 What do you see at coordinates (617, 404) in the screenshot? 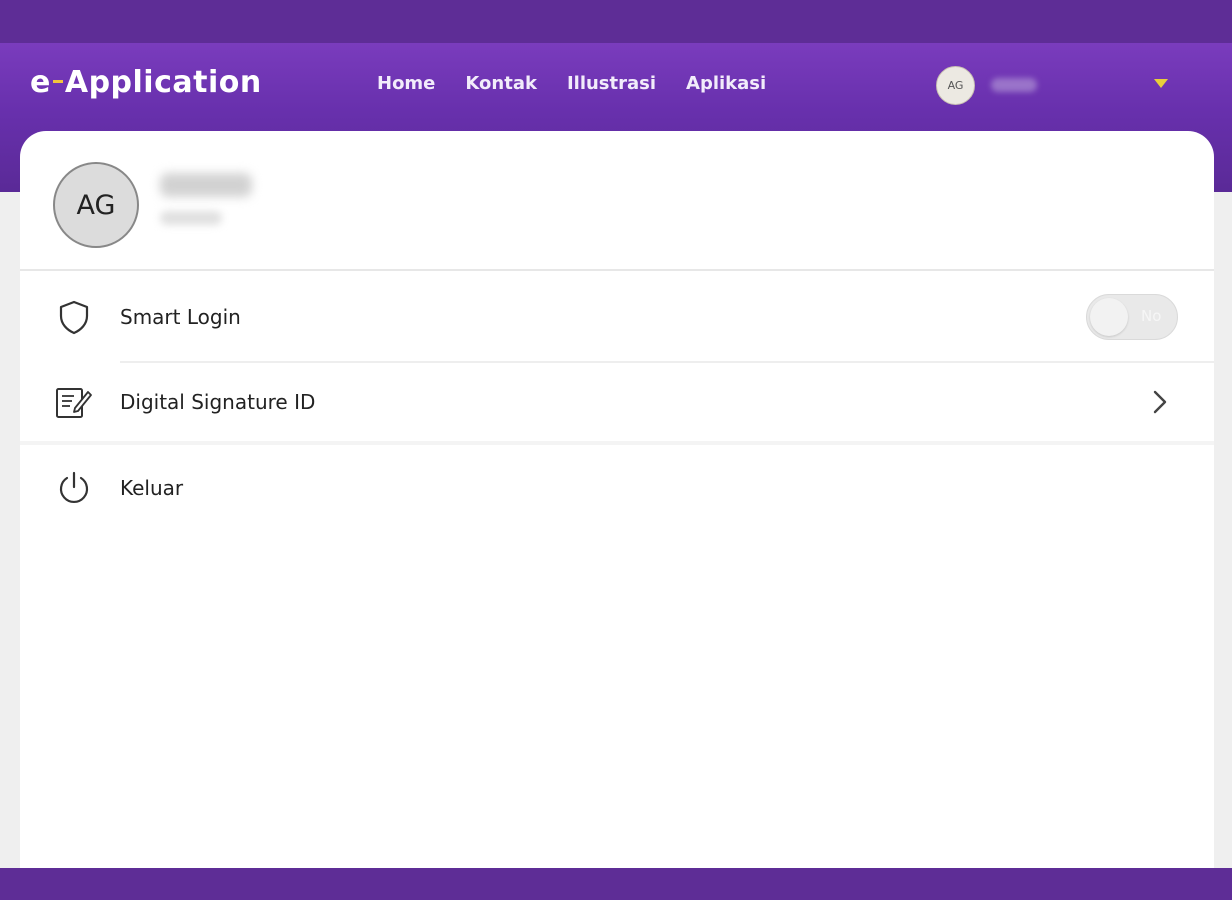
I see `menu-item-digital-signature: Digital Signature ID` at bounding box center [617, 404].